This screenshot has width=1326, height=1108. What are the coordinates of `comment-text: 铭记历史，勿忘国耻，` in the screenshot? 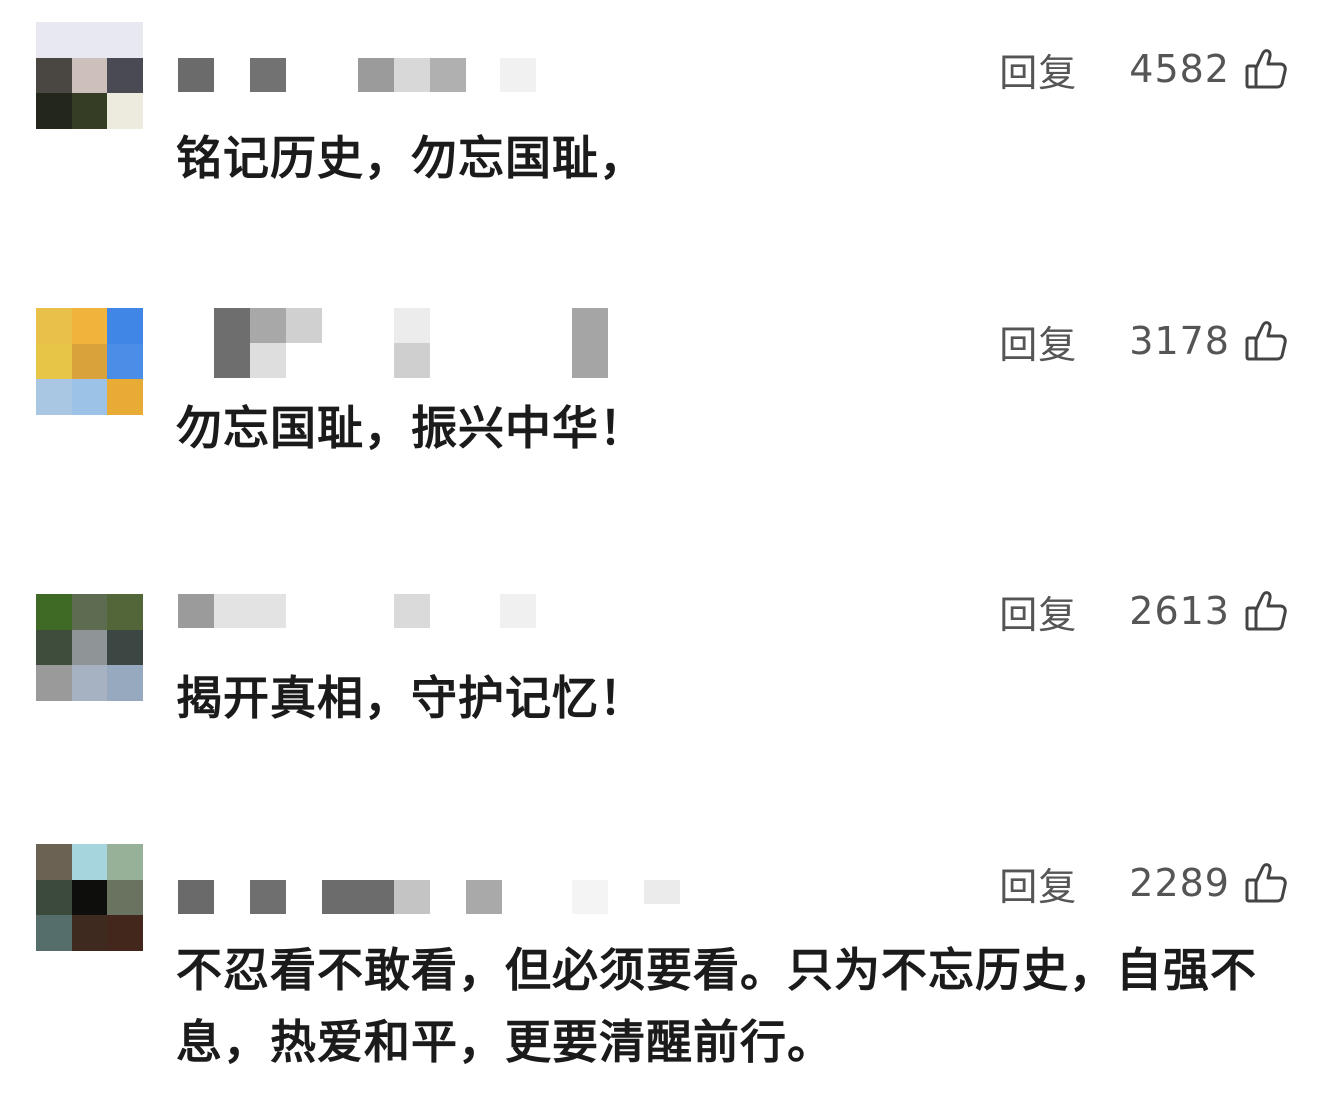 It's located at (411, 158).